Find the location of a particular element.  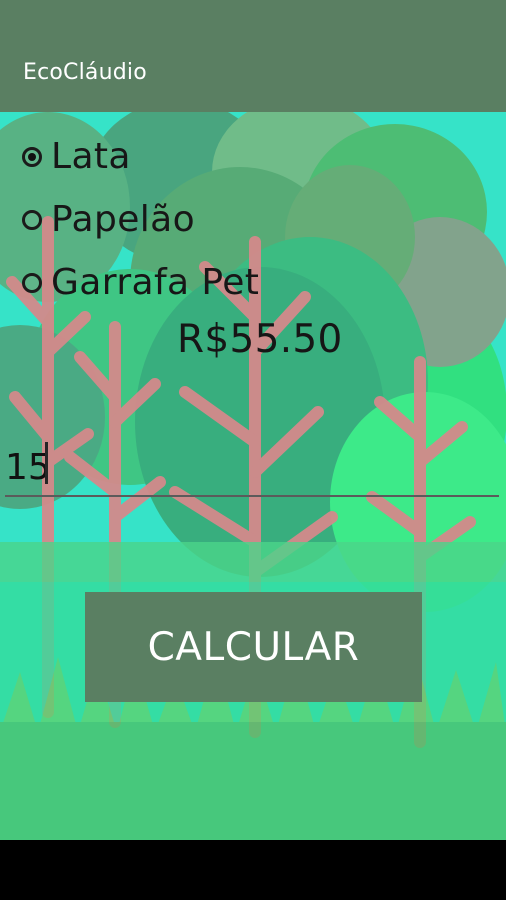

material-option-garrafa-pet: Garrafa Pet is located at coordinates (140, 283).